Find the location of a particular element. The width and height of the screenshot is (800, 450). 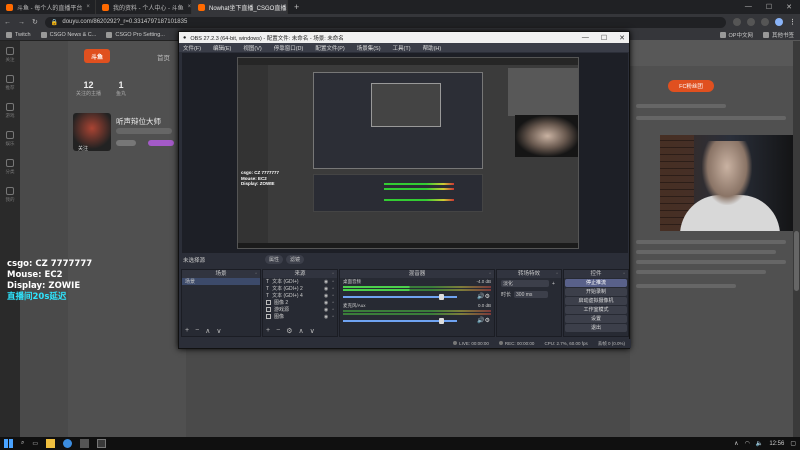

filters-button: 滤镜 is located at coordinates (295, 259).